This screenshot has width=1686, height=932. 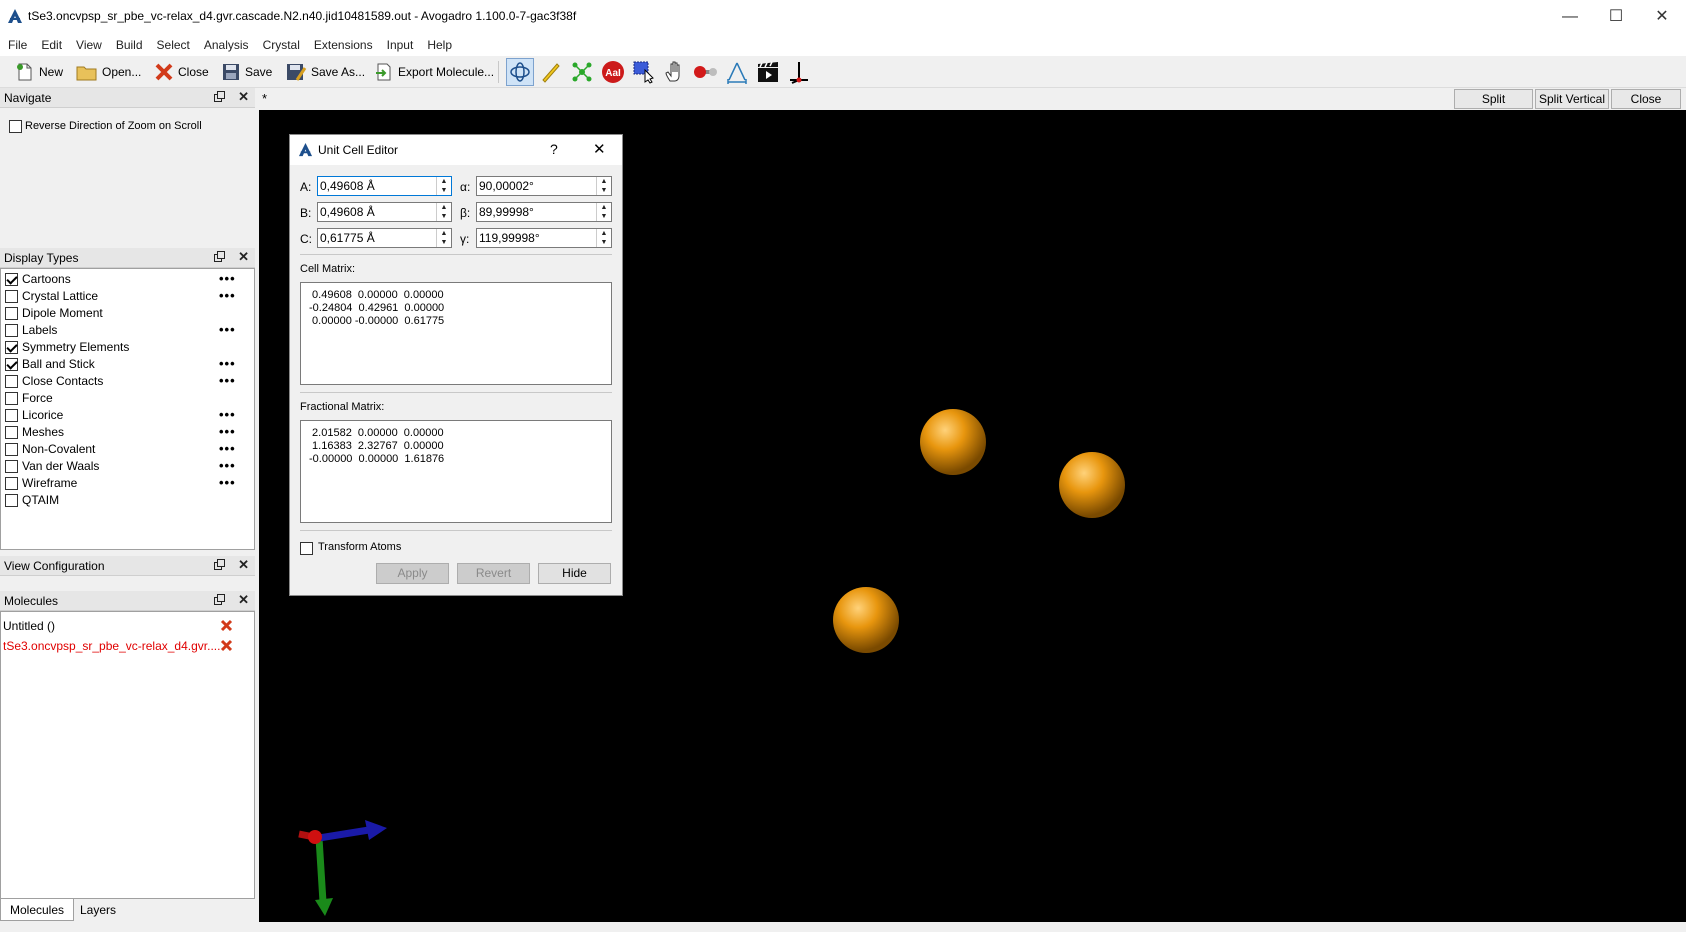 I want to click on close-button: Close, so click(x=181, y=72).